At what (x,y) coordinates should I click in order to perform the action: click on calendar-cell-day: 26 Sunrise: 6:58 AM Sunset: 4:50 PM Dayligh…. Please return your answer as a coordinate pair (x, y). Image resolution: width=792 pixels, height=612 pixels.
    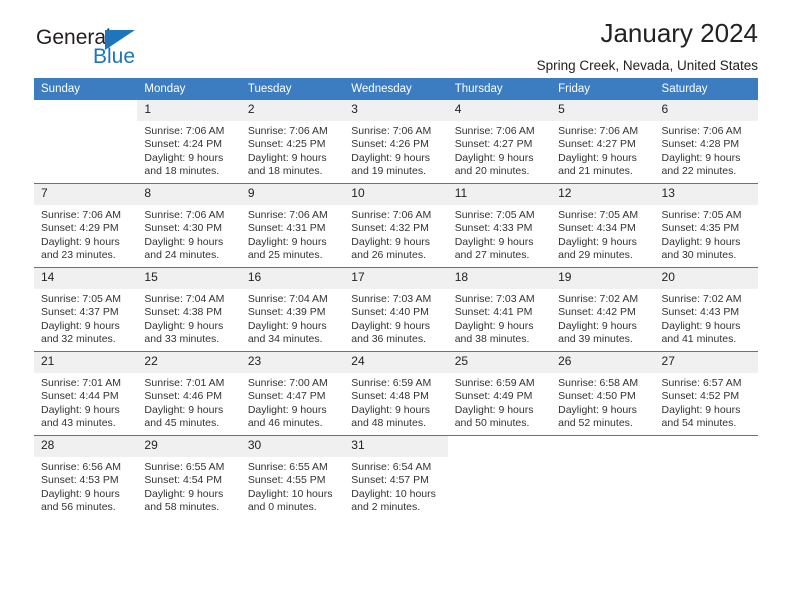
    Looking at the image, I should click on (603, 393).